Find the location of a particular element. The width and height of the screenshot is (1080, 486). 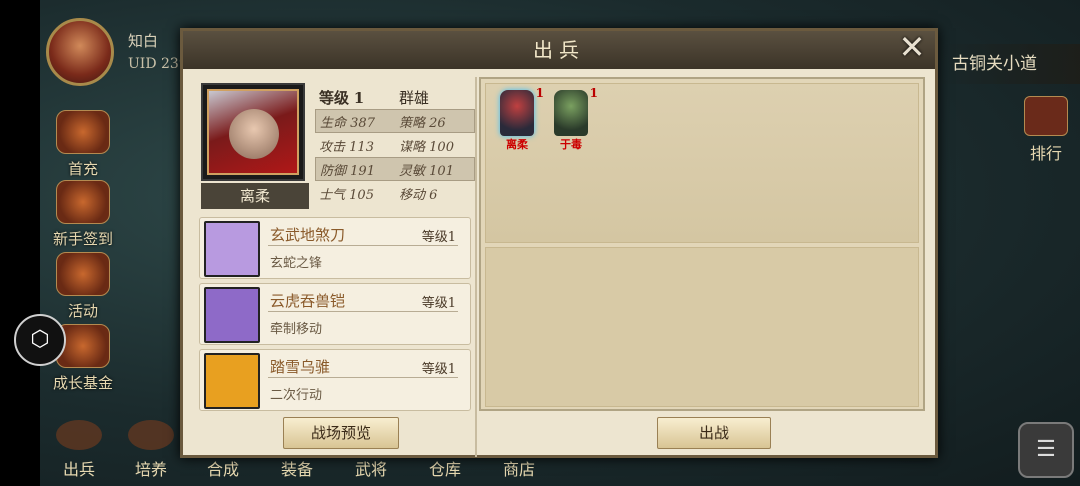

nav-deploy: 出兵 is located at coordinates (79, 450).